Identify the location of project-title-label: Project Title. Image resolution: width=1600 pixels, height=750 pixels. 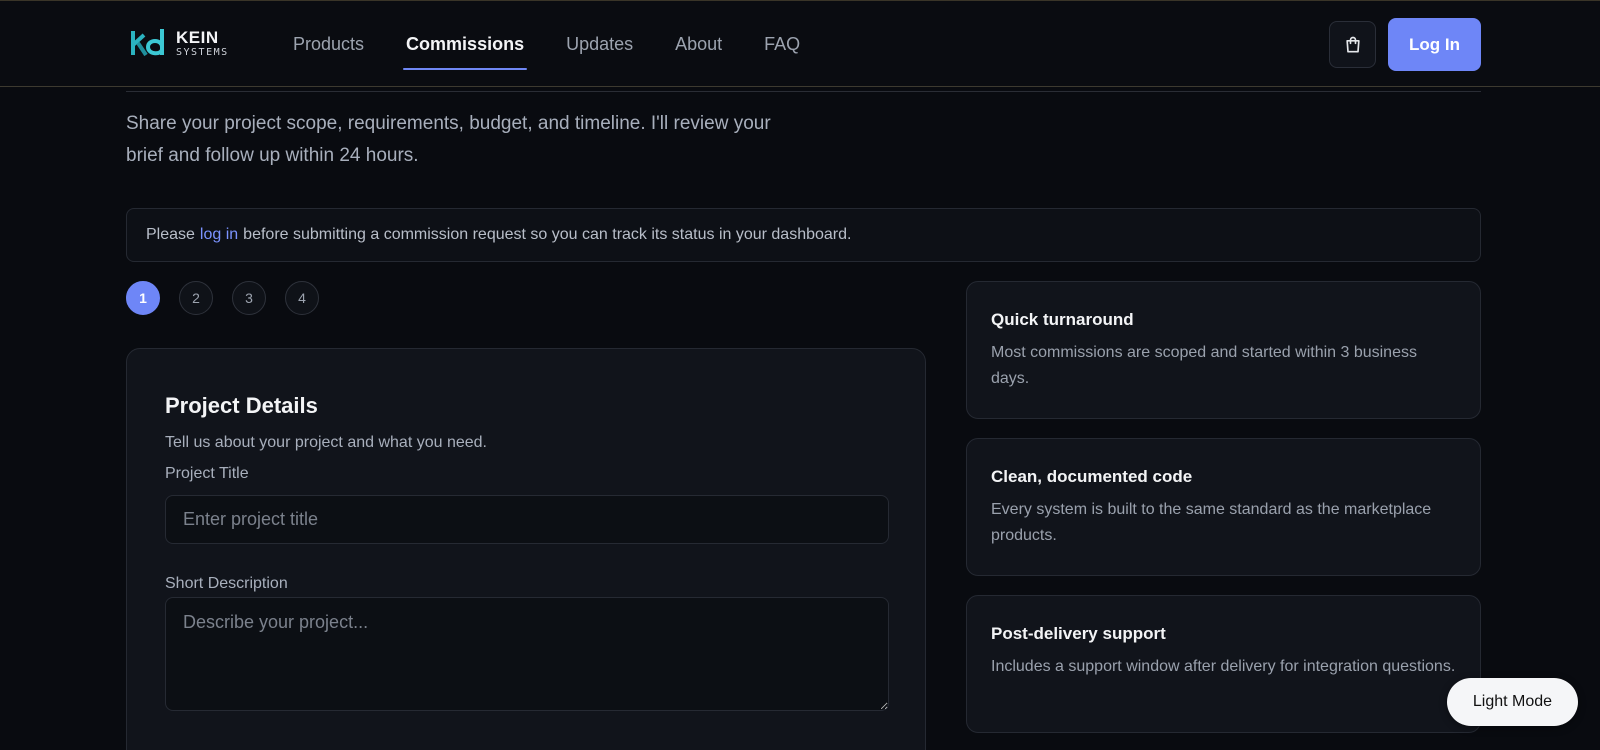
(207, 473).